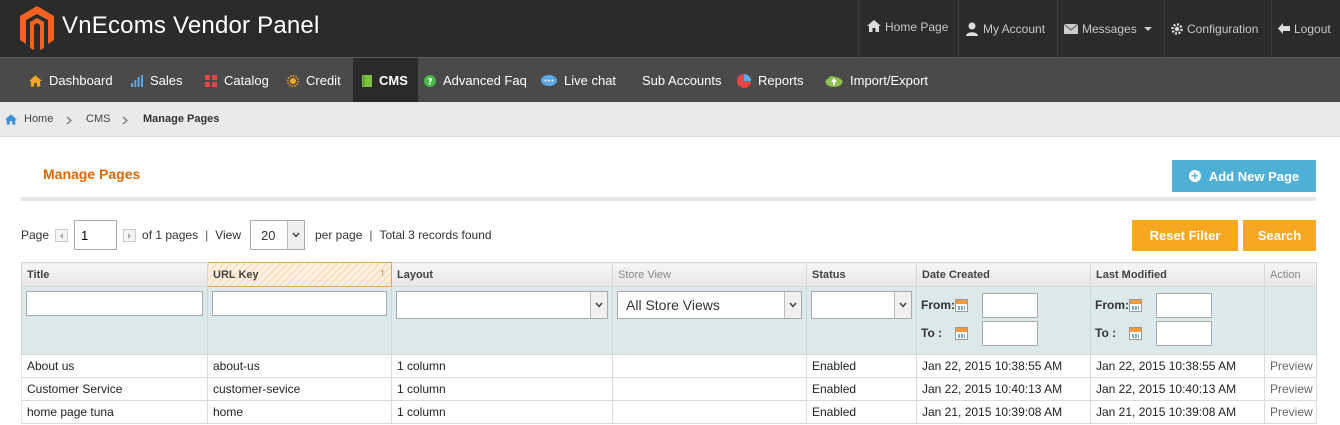  I want to click on cell-date-created: Jan 22, 2015 10:38:55 AM, so click(1003, 366).